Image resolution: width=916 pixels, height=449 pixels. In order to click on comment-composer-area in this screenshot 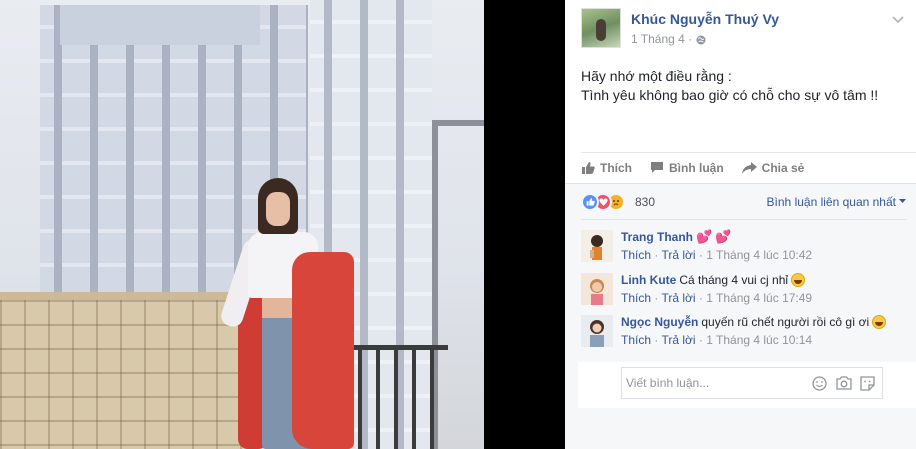, I will do `click(747, 385)`.